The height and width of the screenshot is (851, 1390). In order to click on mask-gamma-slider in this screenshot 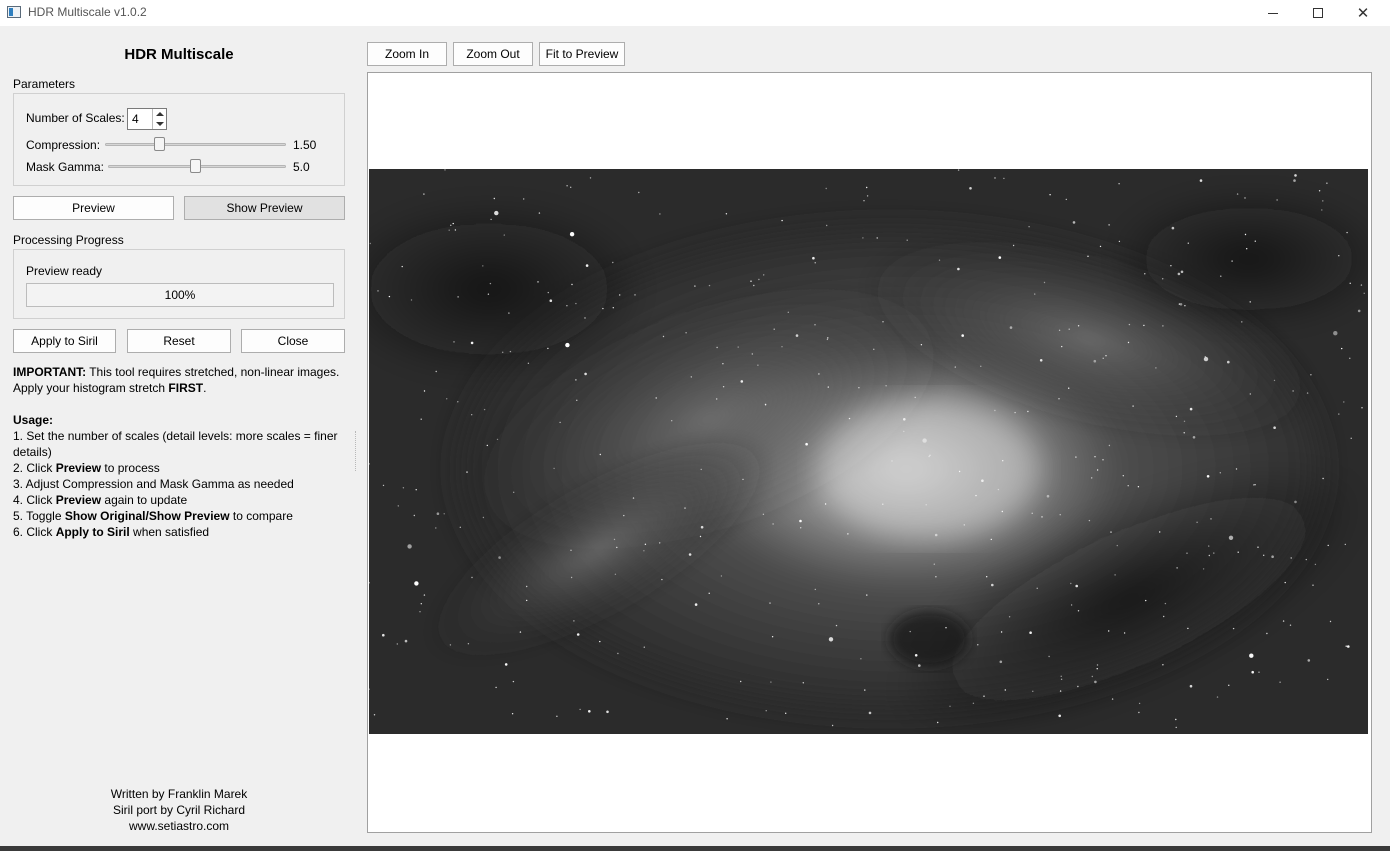, I will do `click(197, 166)`.